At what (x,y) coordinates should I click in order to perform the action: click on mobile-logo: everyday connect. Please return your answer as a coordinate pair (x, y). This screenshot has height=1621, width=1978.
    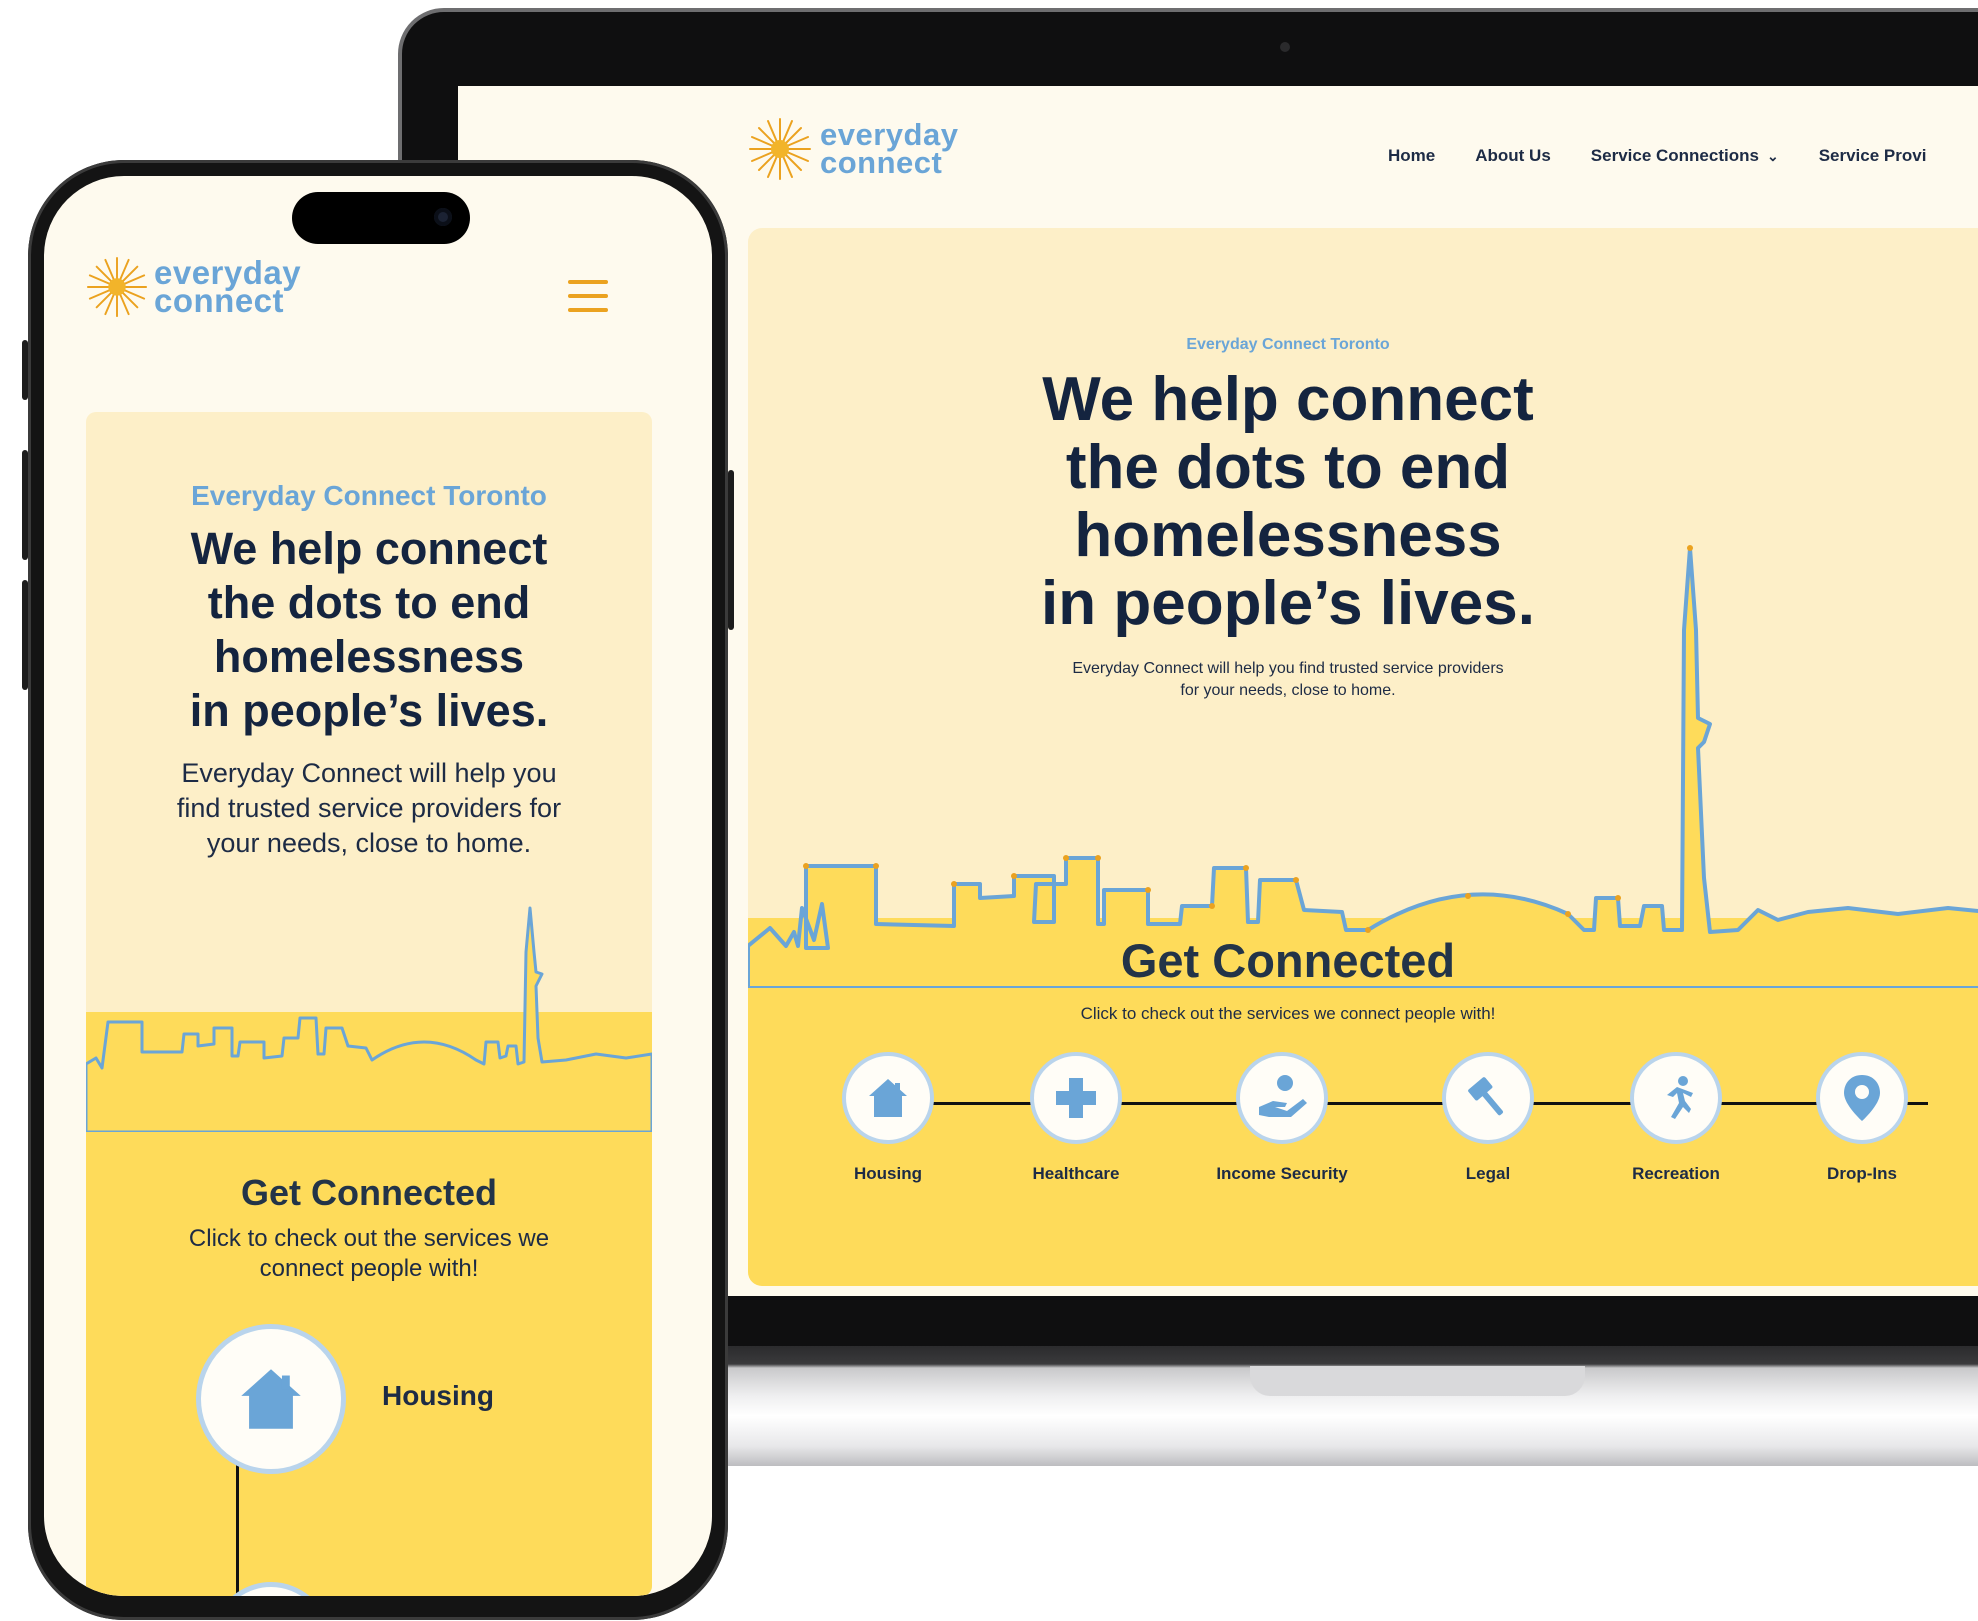
    Looking at the image, I should click on (193, 287).